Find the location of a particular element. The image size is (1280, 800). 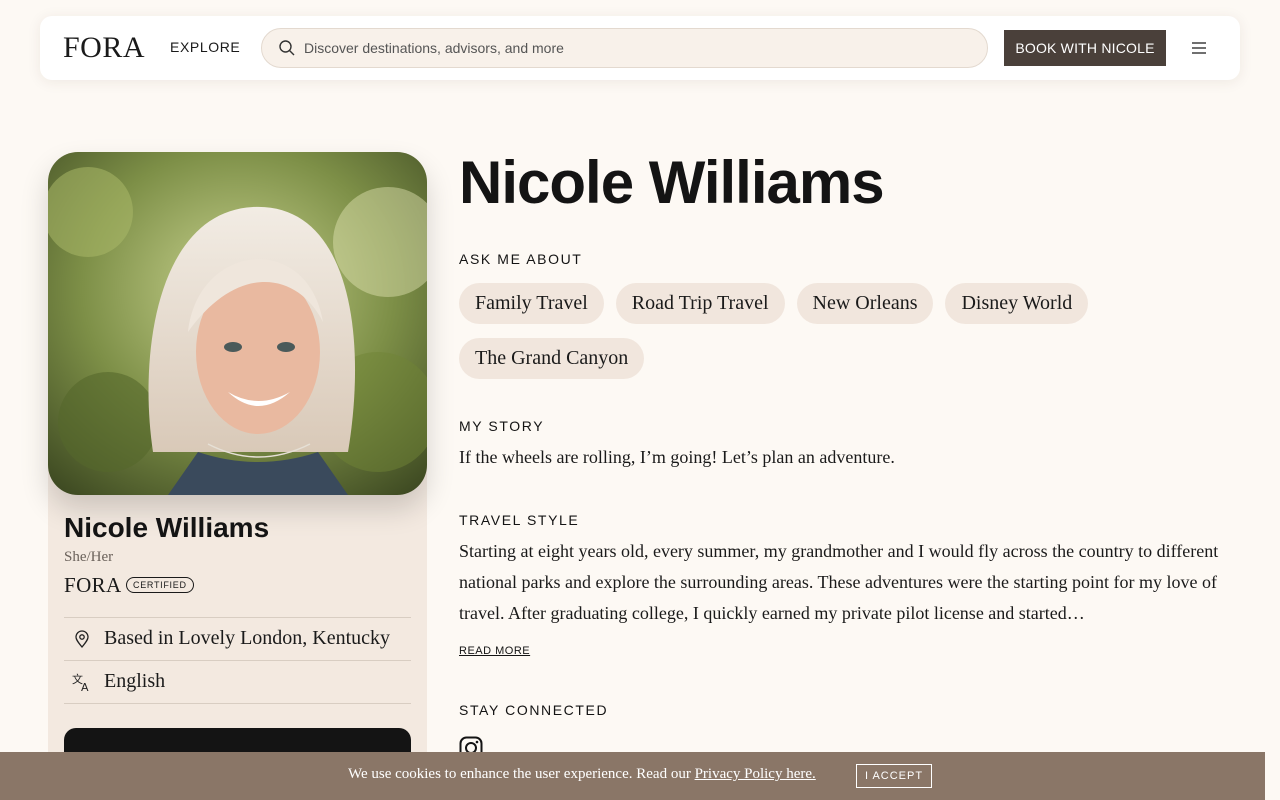

search-icon is located at coordinates (287, 48).